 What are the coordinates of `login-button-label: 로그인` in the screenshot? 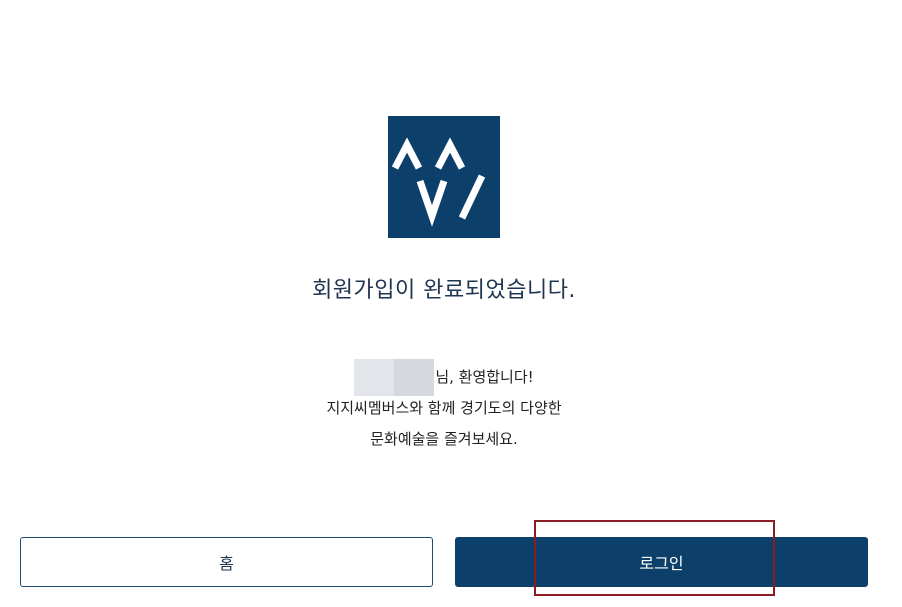 It's located at (661, 563).